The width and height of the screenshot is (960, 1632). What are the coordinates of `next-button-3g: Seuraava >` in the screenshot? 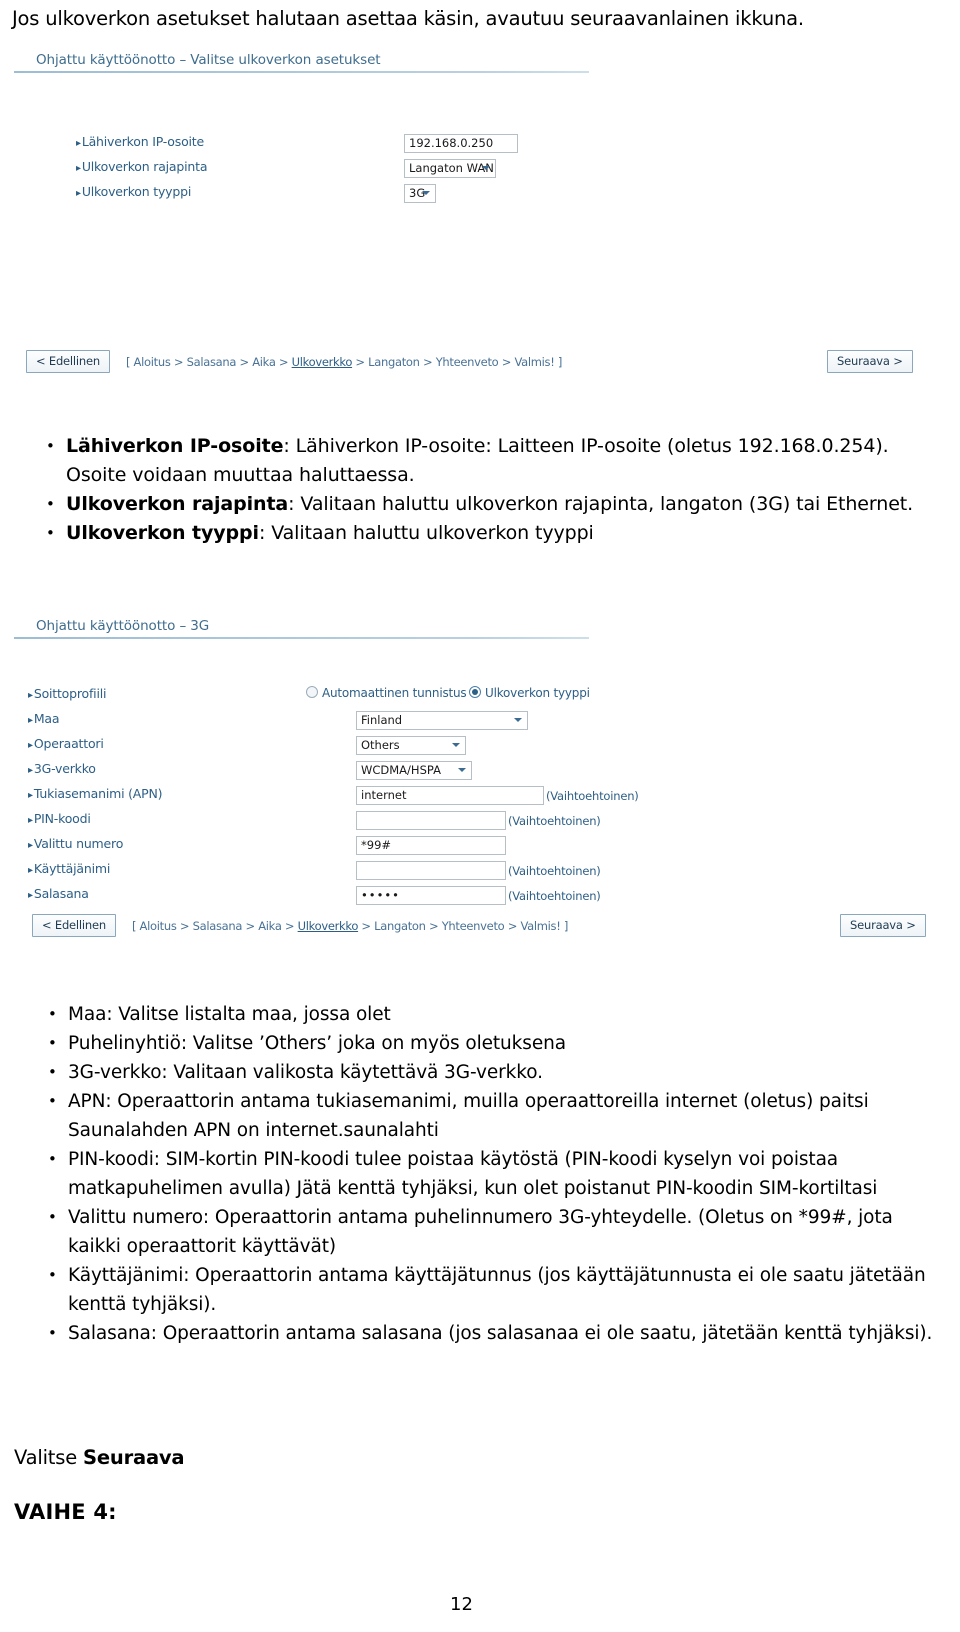 It's located at (883, 925).